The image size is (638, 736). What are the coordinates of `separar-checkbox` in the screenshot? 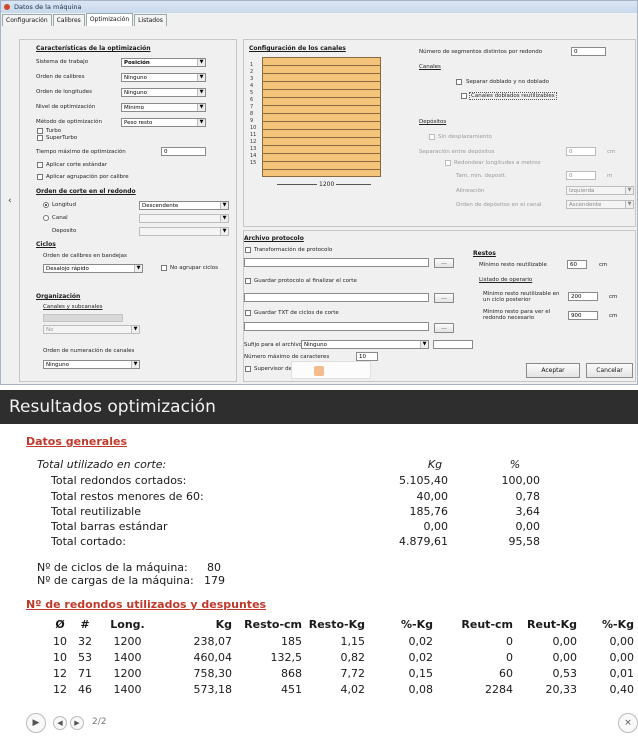 It's located at (459, 82).